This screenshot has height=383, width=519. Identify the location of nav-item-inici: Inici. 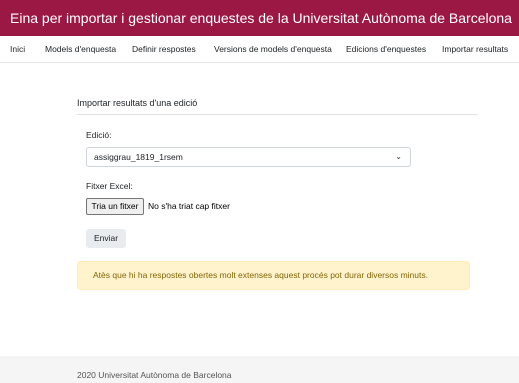
(17, 49).